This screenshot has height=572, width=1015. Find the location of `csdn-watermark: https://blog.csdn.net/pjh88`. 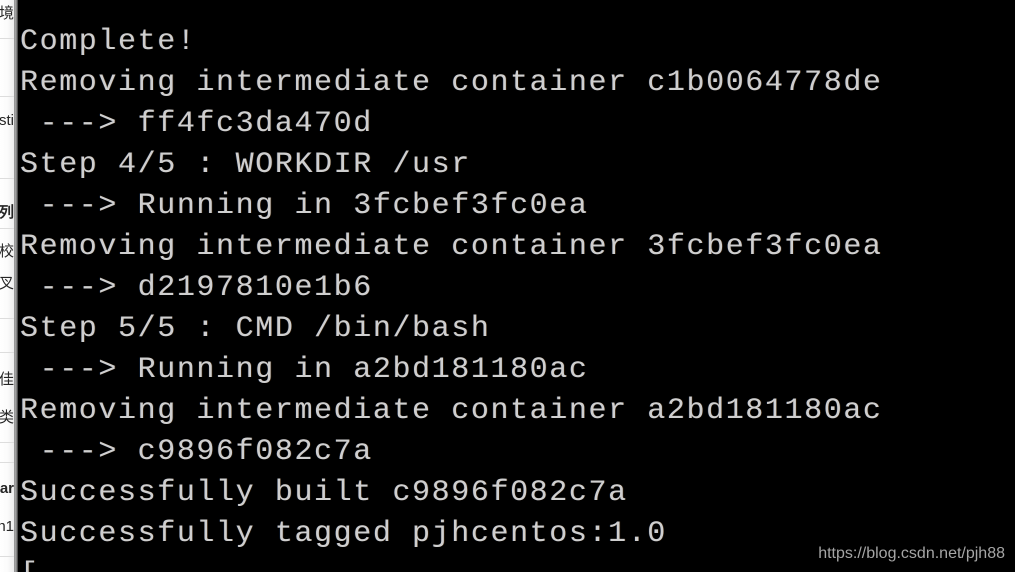

csdn-watermark: https://blog.csdn.net/pjh88 is located at coordinates (911, 553).